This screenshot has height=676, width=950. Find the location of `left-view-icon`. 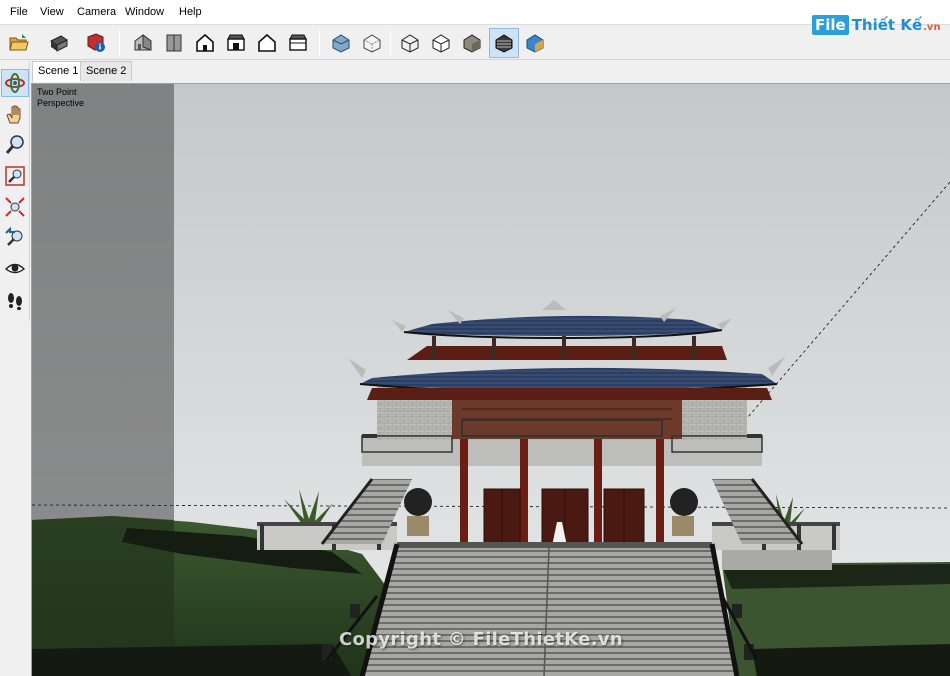

left-view-icon is located at coordinates (298, 43).